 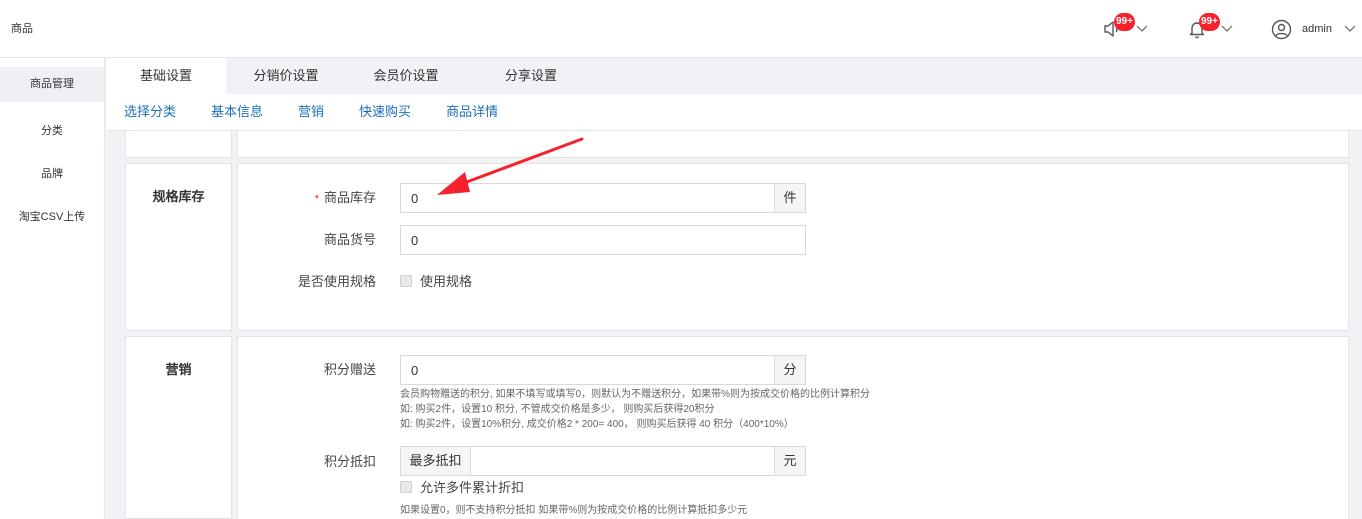 What do you see at coordinates (789, 461) in the screenshot?
I see `deduct-unit: 元` at bounding box center [789, 461].